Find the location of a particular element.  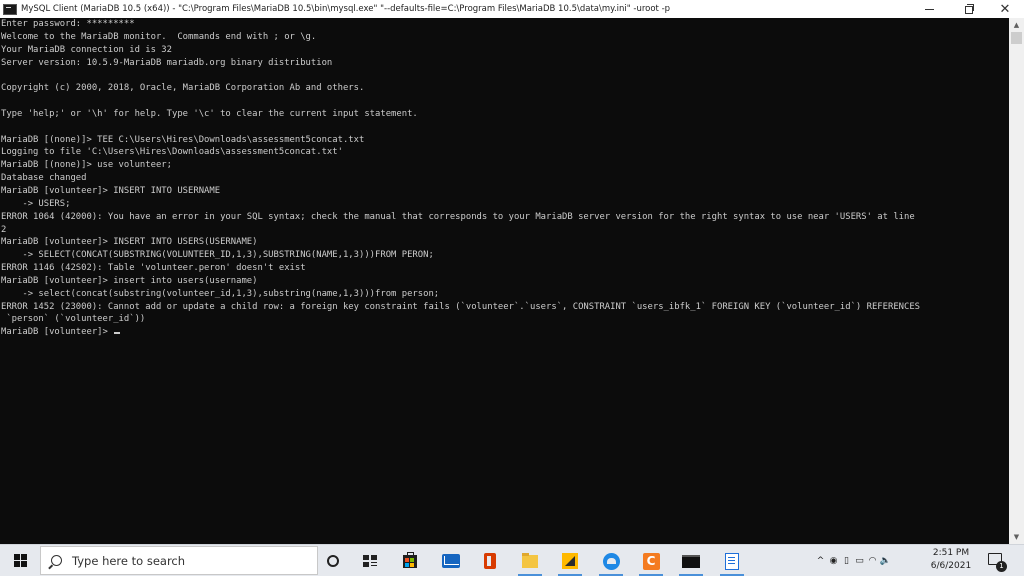

scroll-down-button: ▼ is located at coordinates (1016, 537).